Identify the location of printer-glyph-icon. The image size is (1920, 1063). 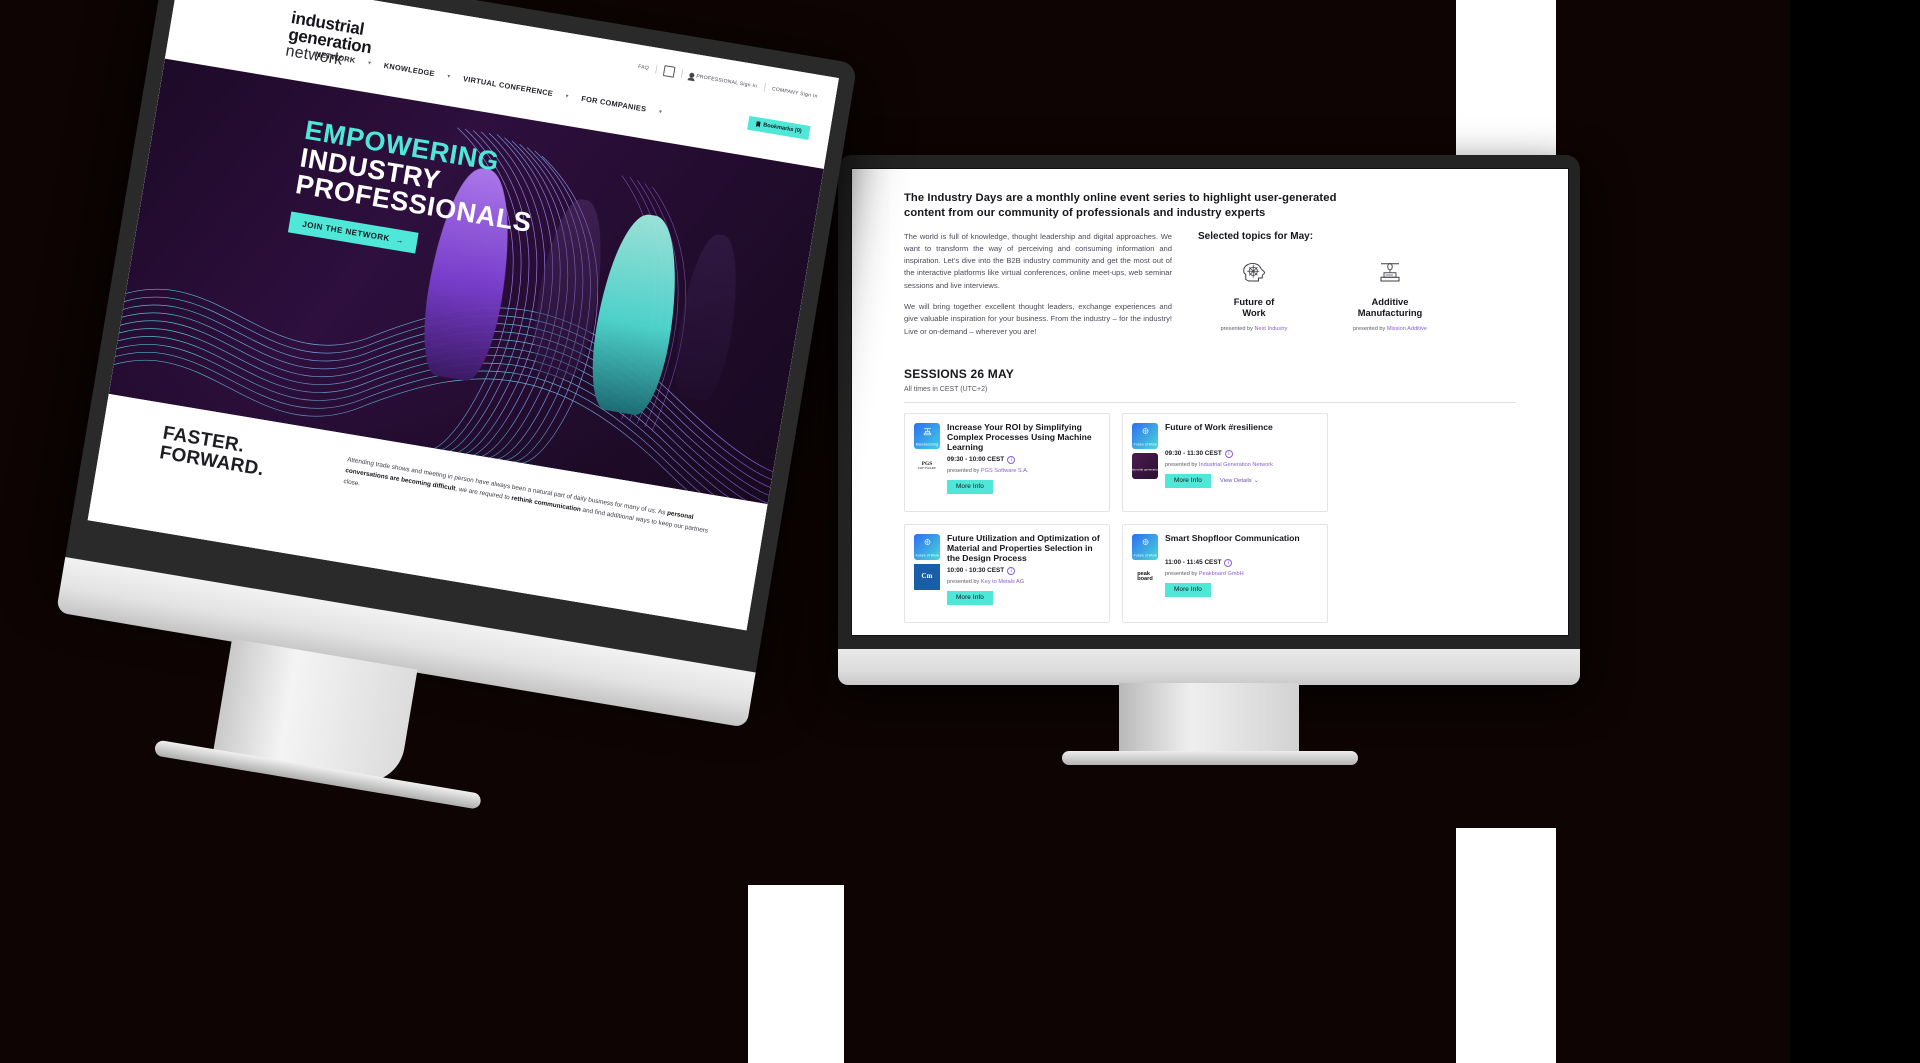
(927, 431).